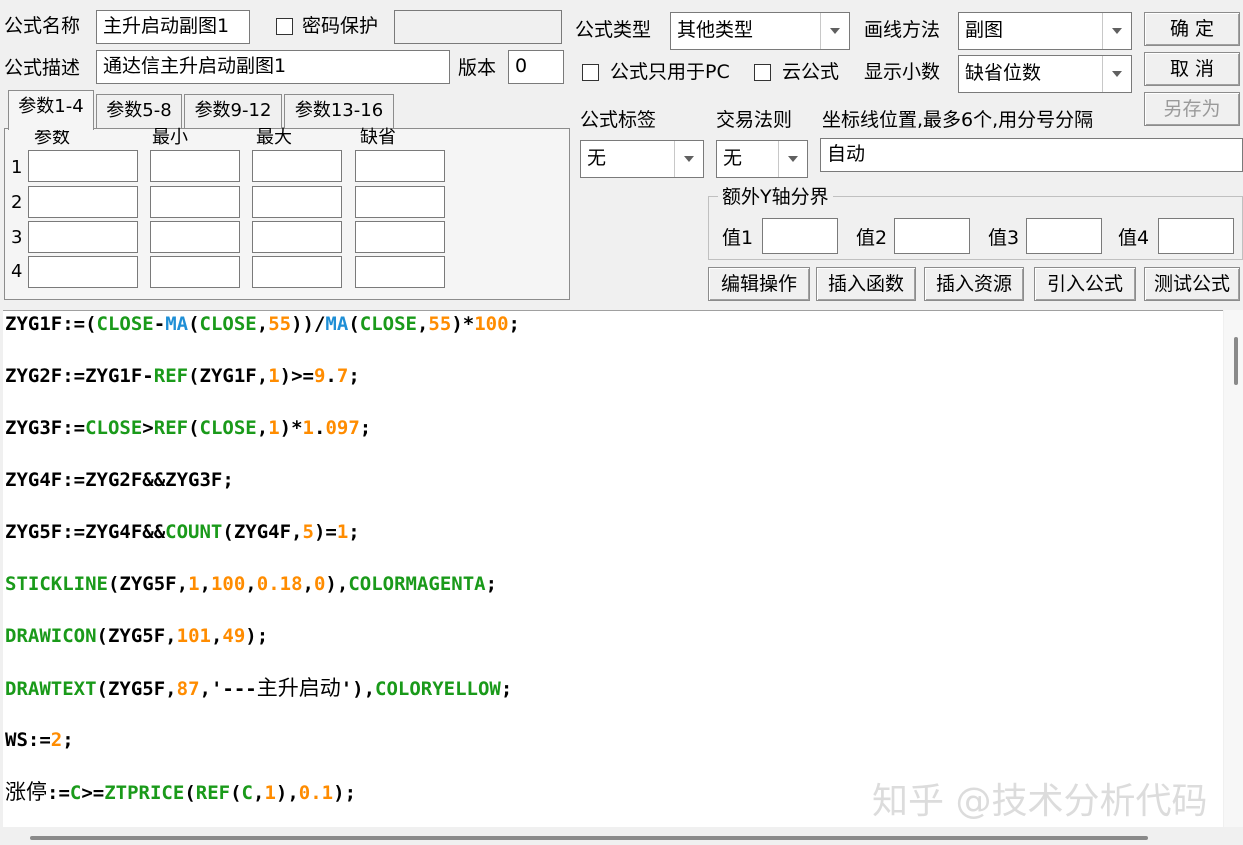 Image resolution: width=1243 pixels, height=845 pixels. What do you see at coordinates (42, 26) in the screenshot?
I see `formula-name-label: 公式名称` at bounding box center [42, 26].